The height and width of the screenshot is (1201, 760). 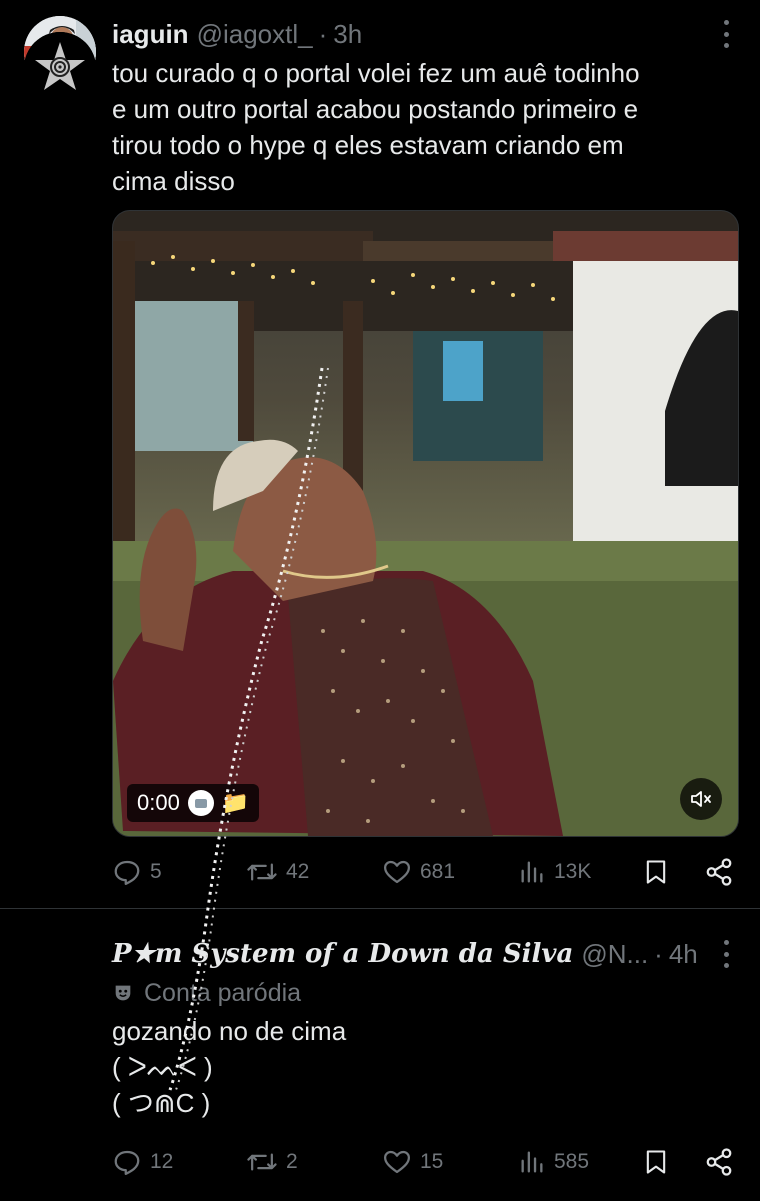 What do you see at coordinates (292, 1161) in the screenshot?
I see `repost-count: 2` at bounding box center [292, 1161].